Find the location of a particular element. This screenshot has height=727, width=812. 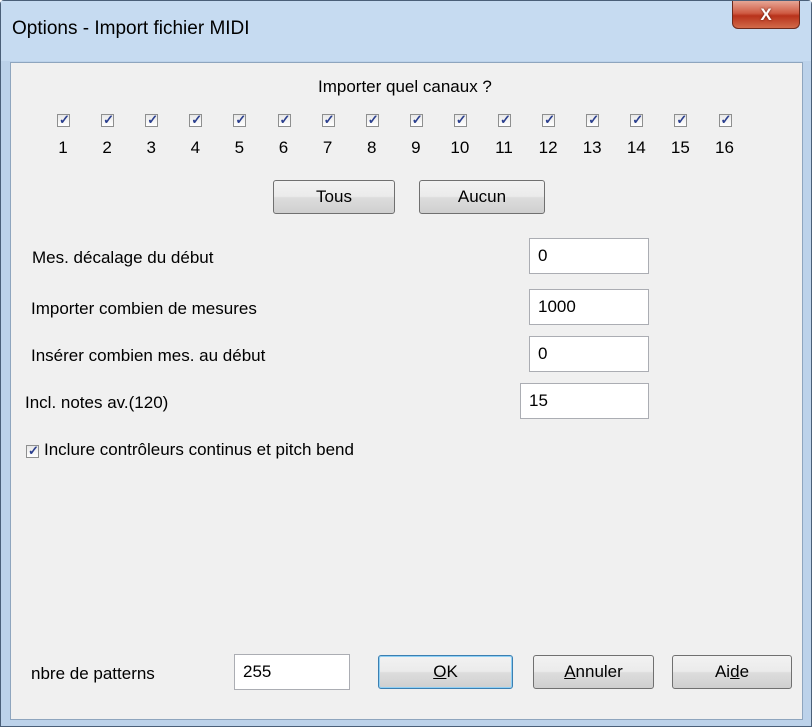

channel-number-label: 1 is located at coordinates (63, 147).